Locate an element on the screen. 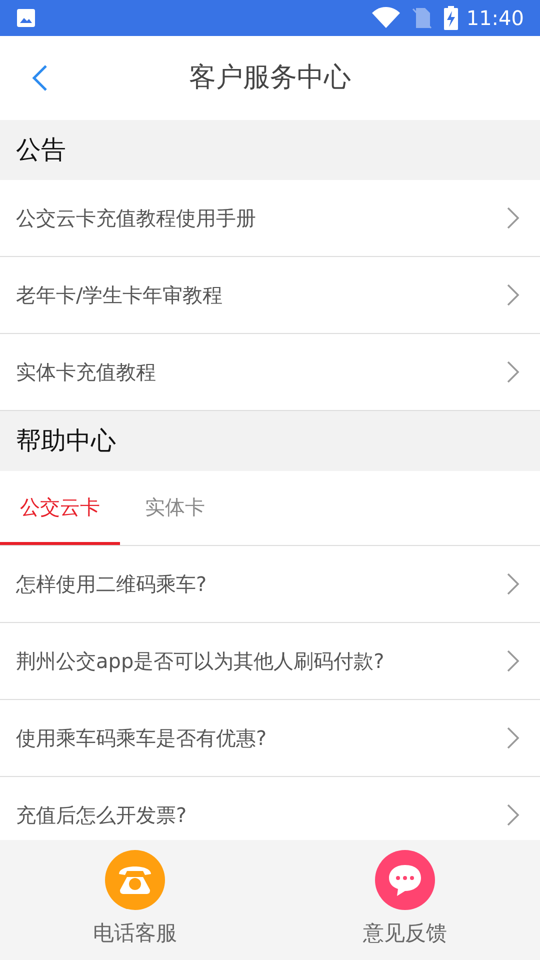 The height and width of the screenshot is (960, 540). battery-charging-icon is located at coordinates (451, 18).